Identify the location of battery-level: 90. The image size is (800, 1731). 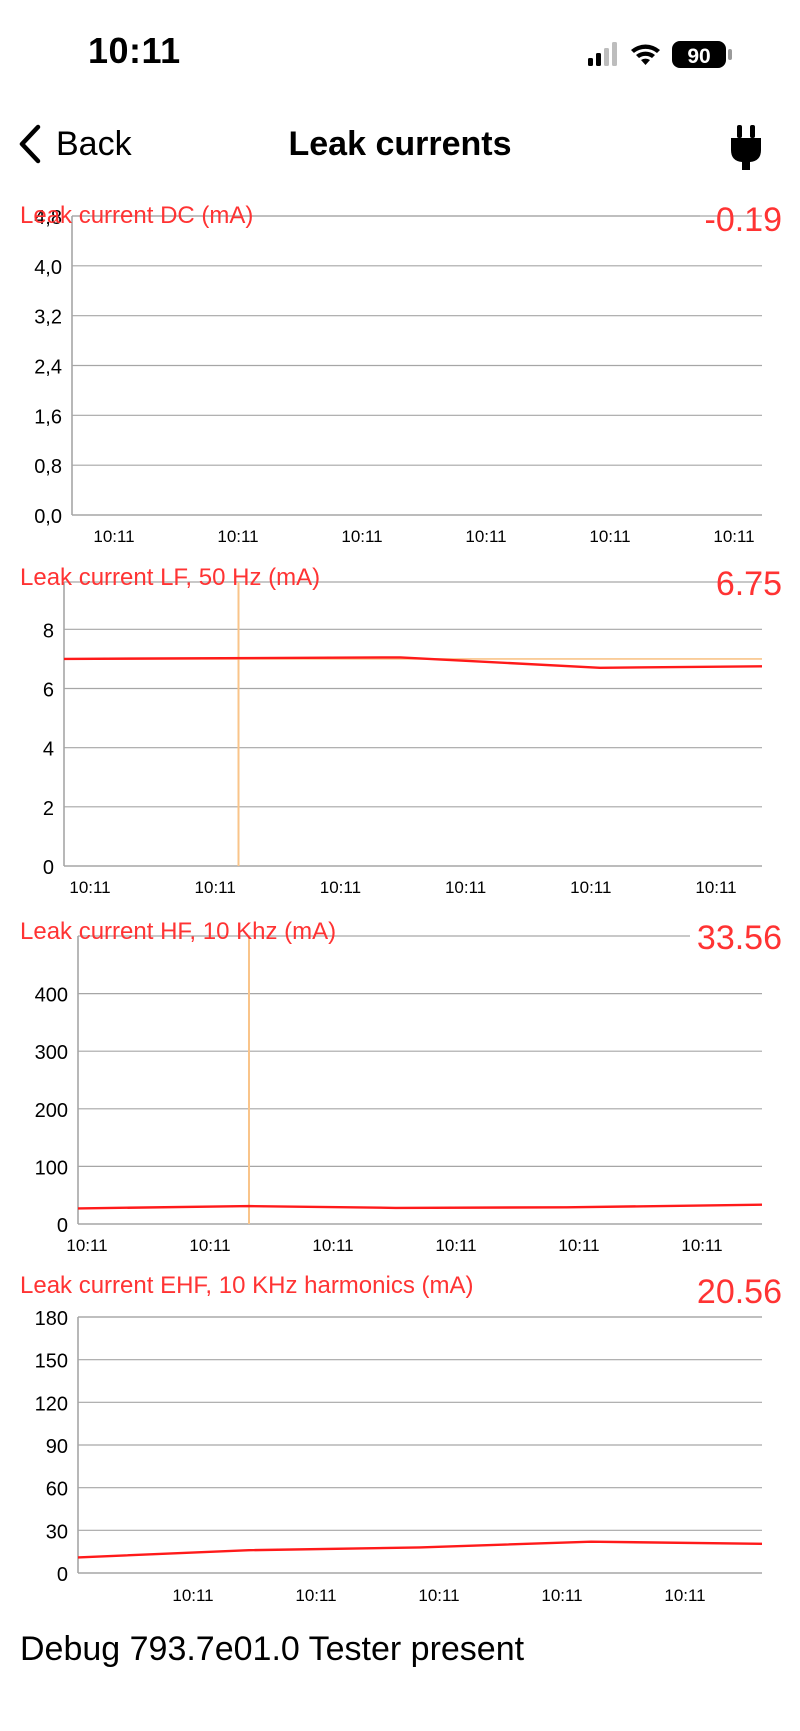
(698, 56).